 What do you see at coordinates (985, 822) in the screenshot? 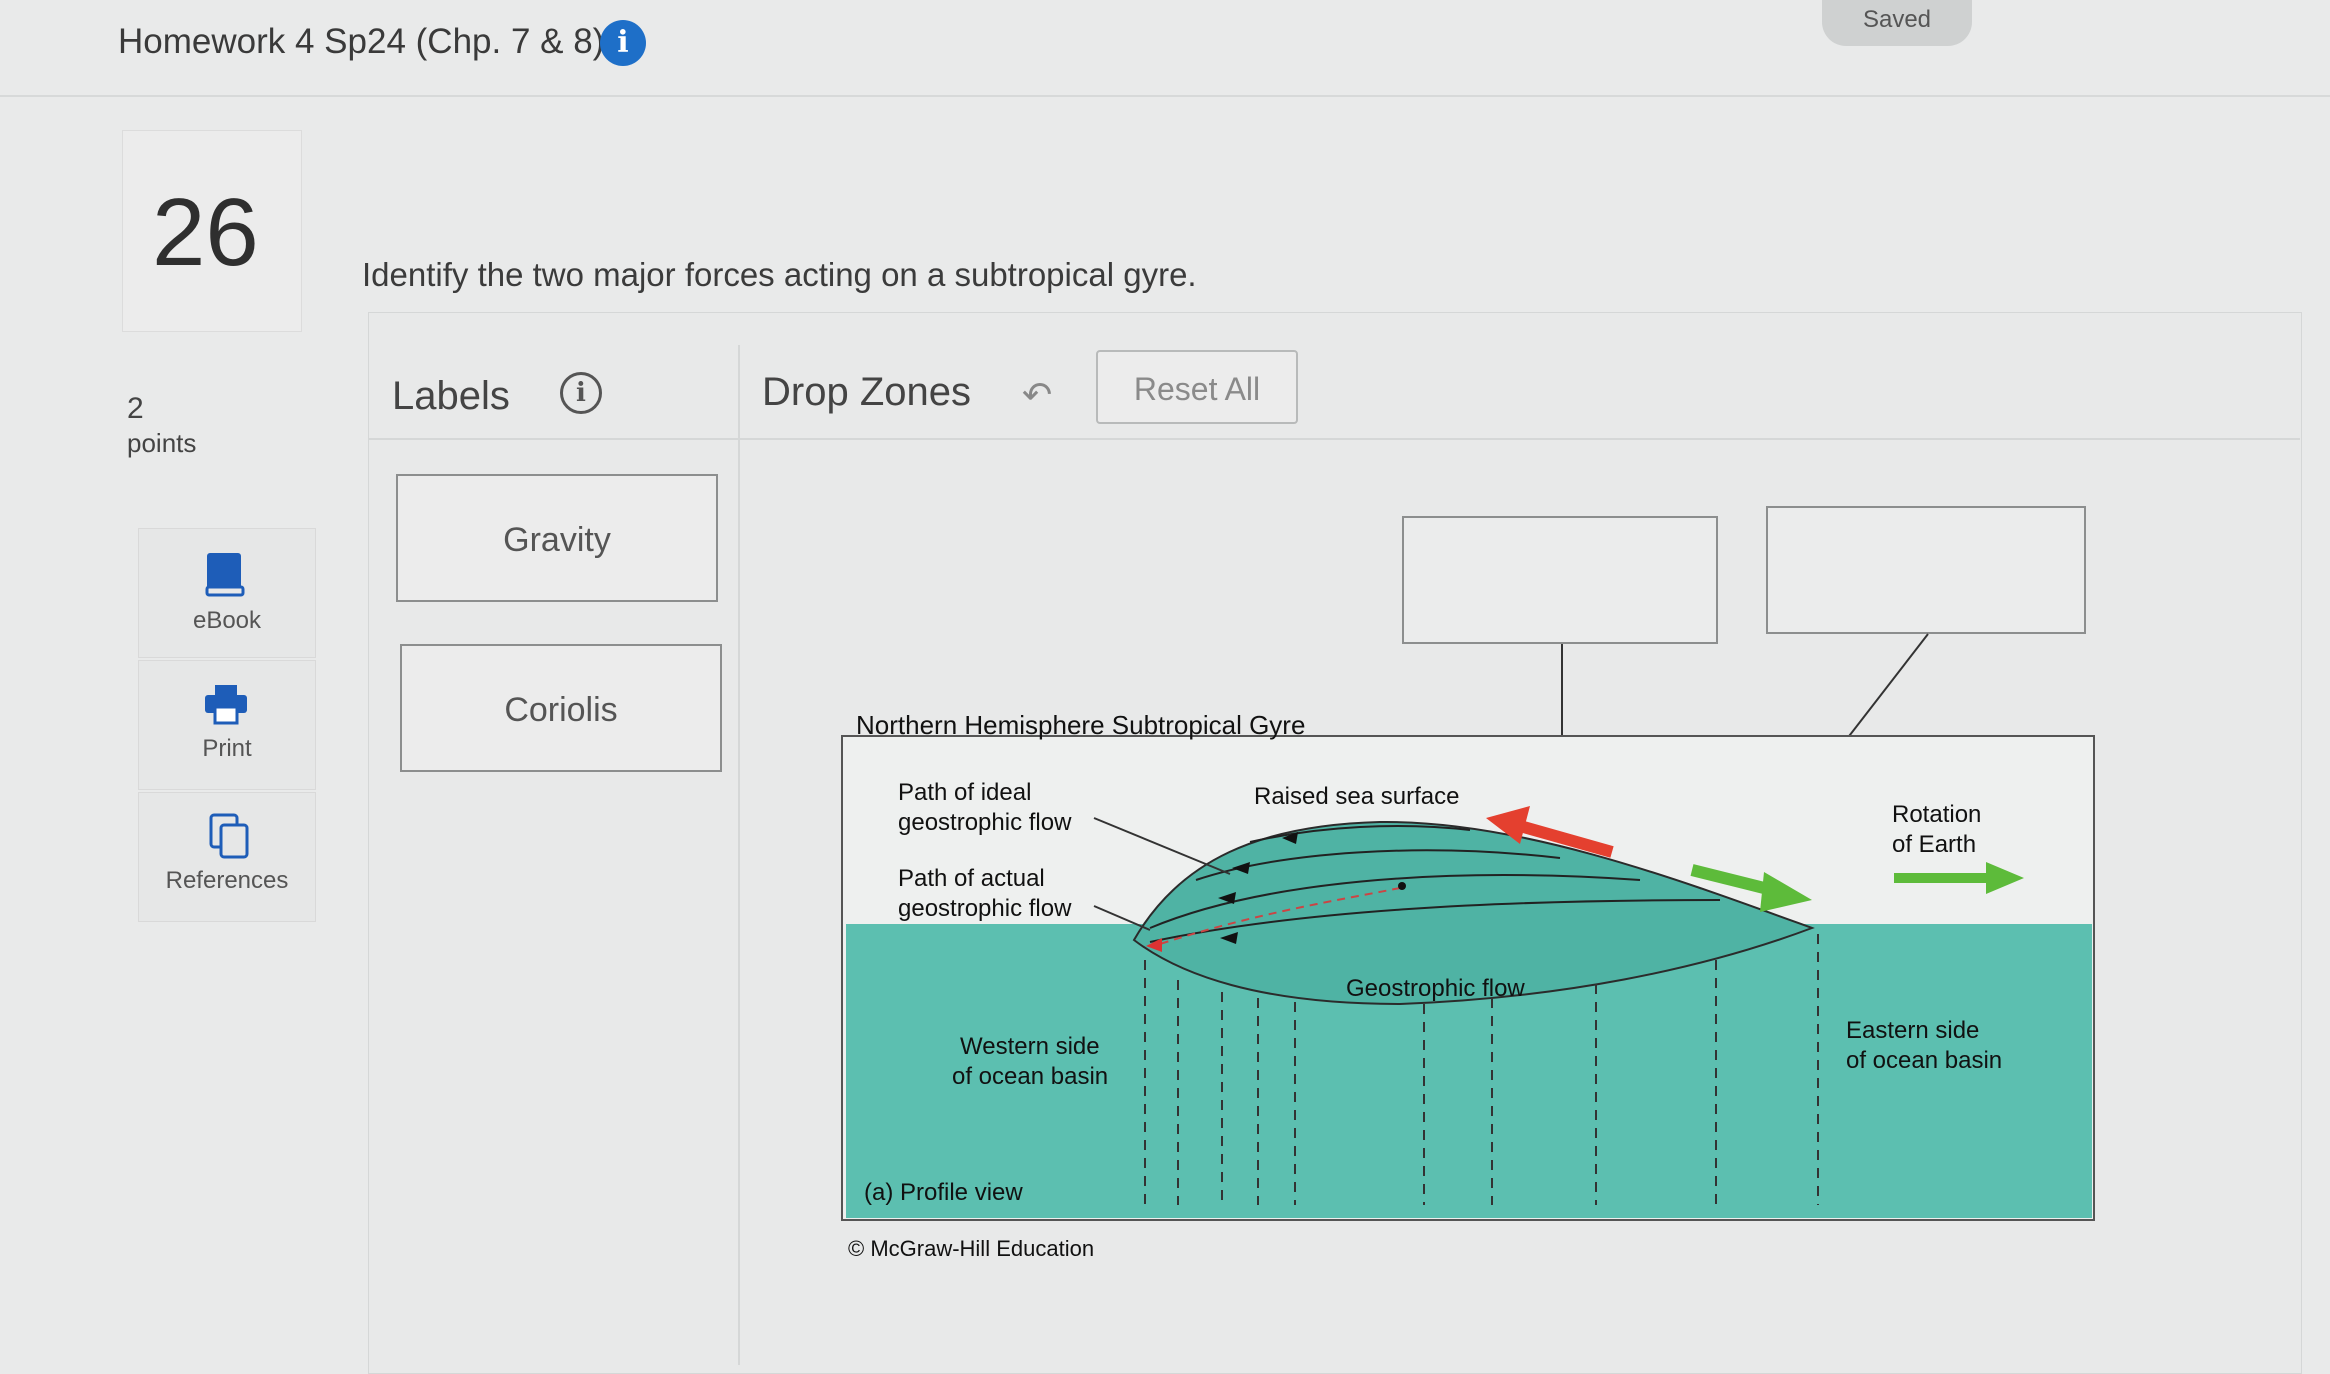
I see `path-ideal-line2: geostrophic flow` at bounding box center [985, 822].